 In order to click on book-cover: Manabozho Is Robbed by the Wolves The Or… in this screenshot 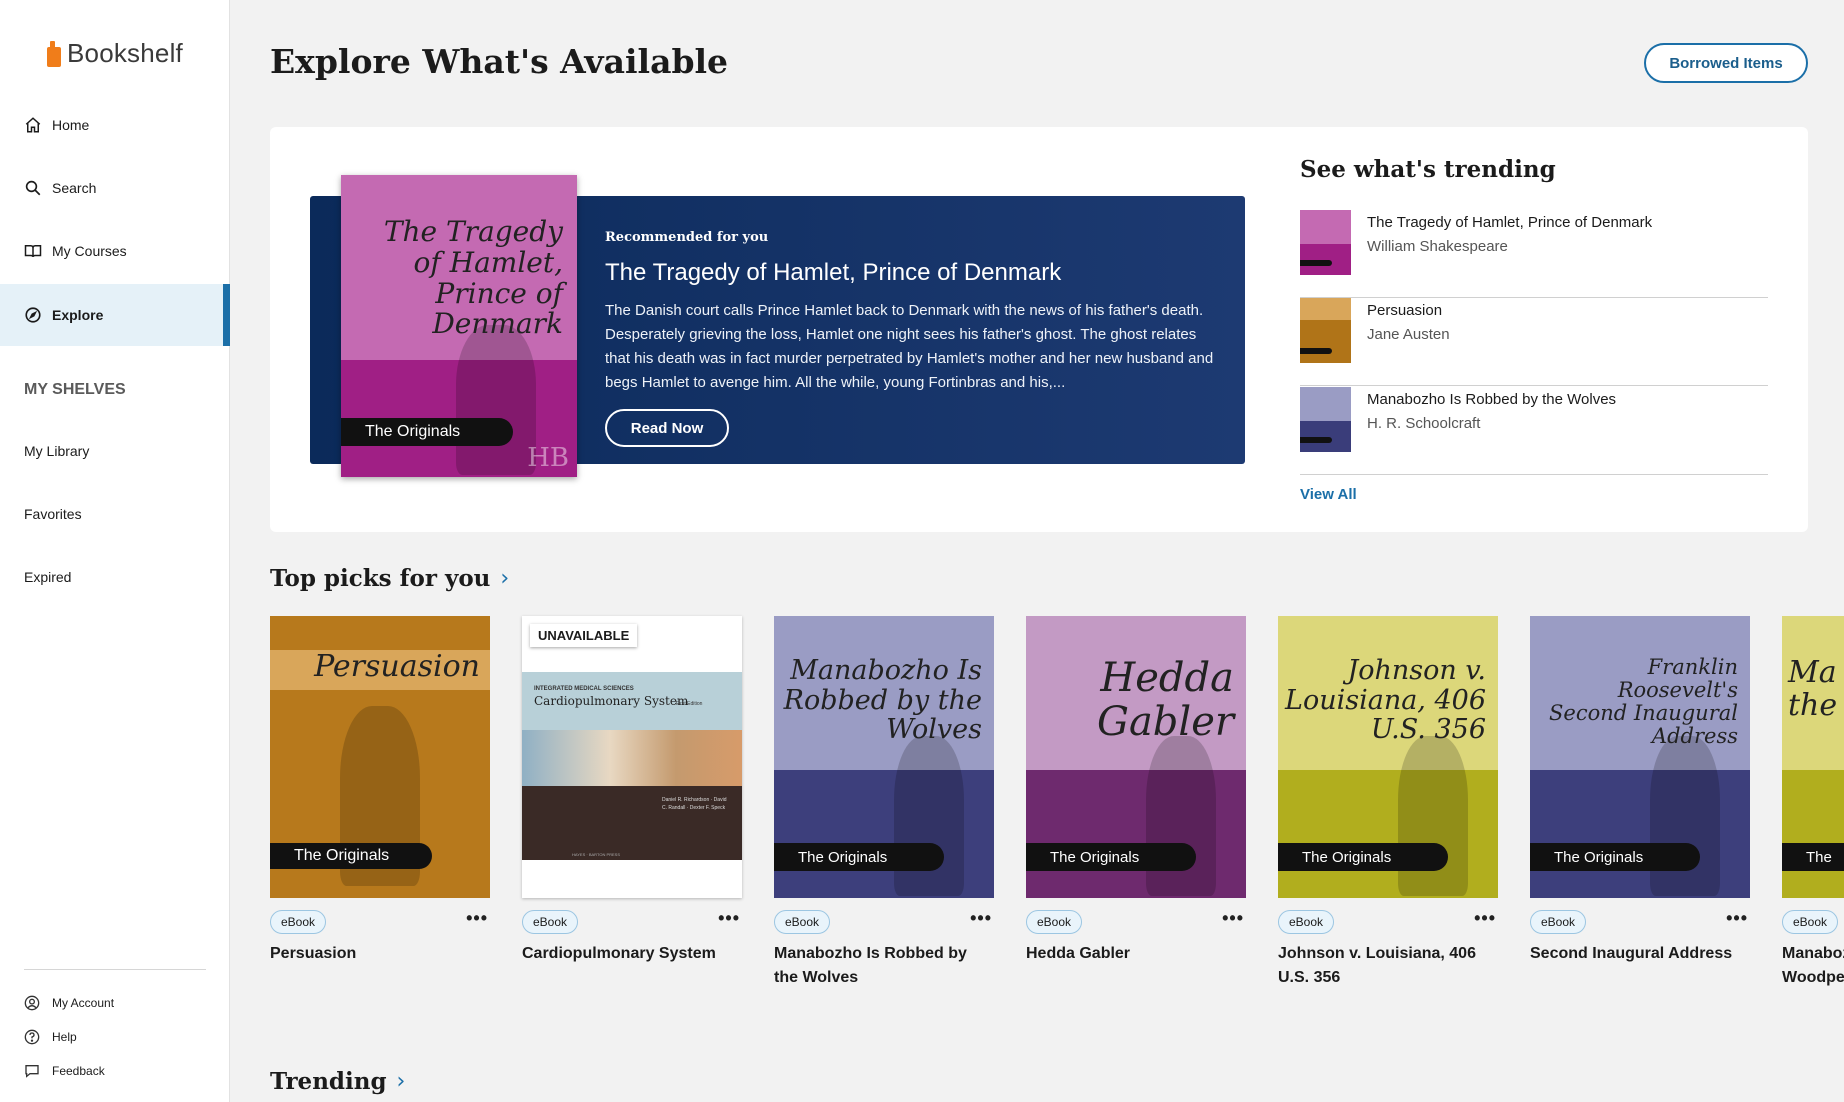, I will do `click(884, 757)`.